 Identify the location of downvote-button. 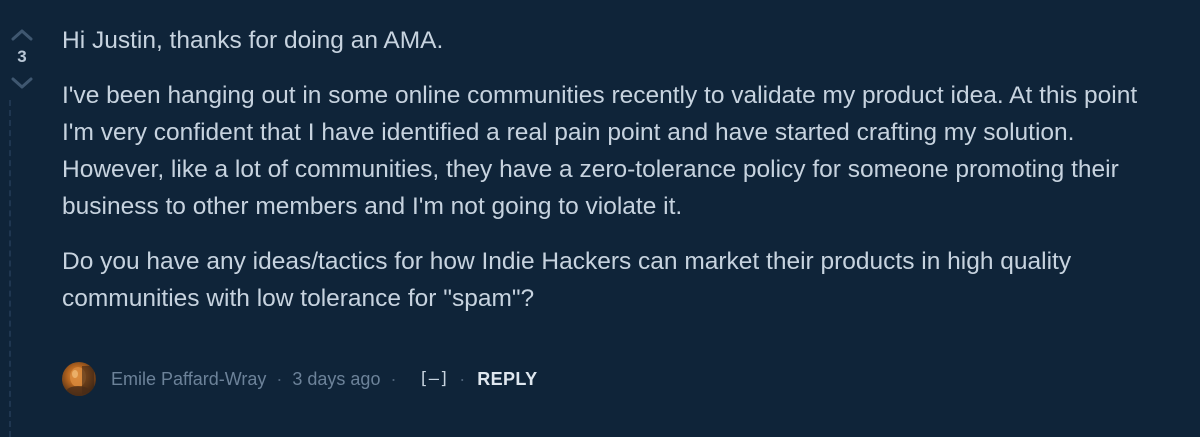
(22, 84).